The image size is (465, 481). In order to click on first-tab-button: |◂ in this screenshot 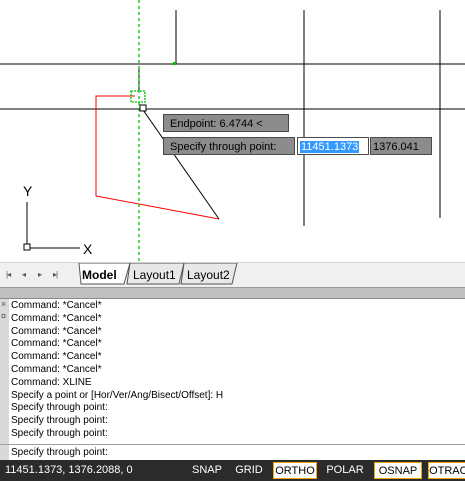, I will do `click(8, 274)`.